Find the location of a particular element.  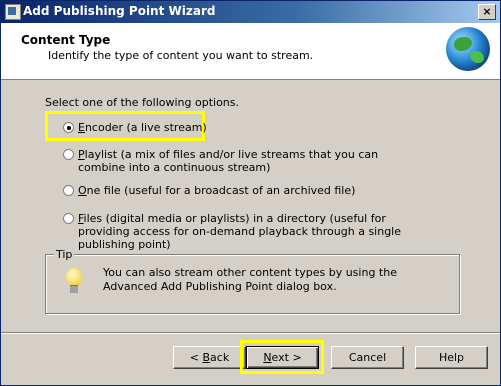

title-bar: Add Publishing Point Wizard × is located at coordinates (250, 12).